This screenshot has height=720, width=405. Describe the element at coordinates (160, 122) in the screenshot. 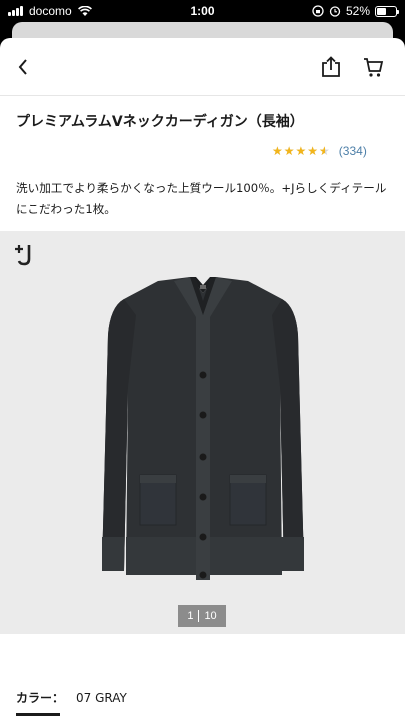

I see `product-title: プレミアムラムVネックカーディガン（長袖）` at that location.